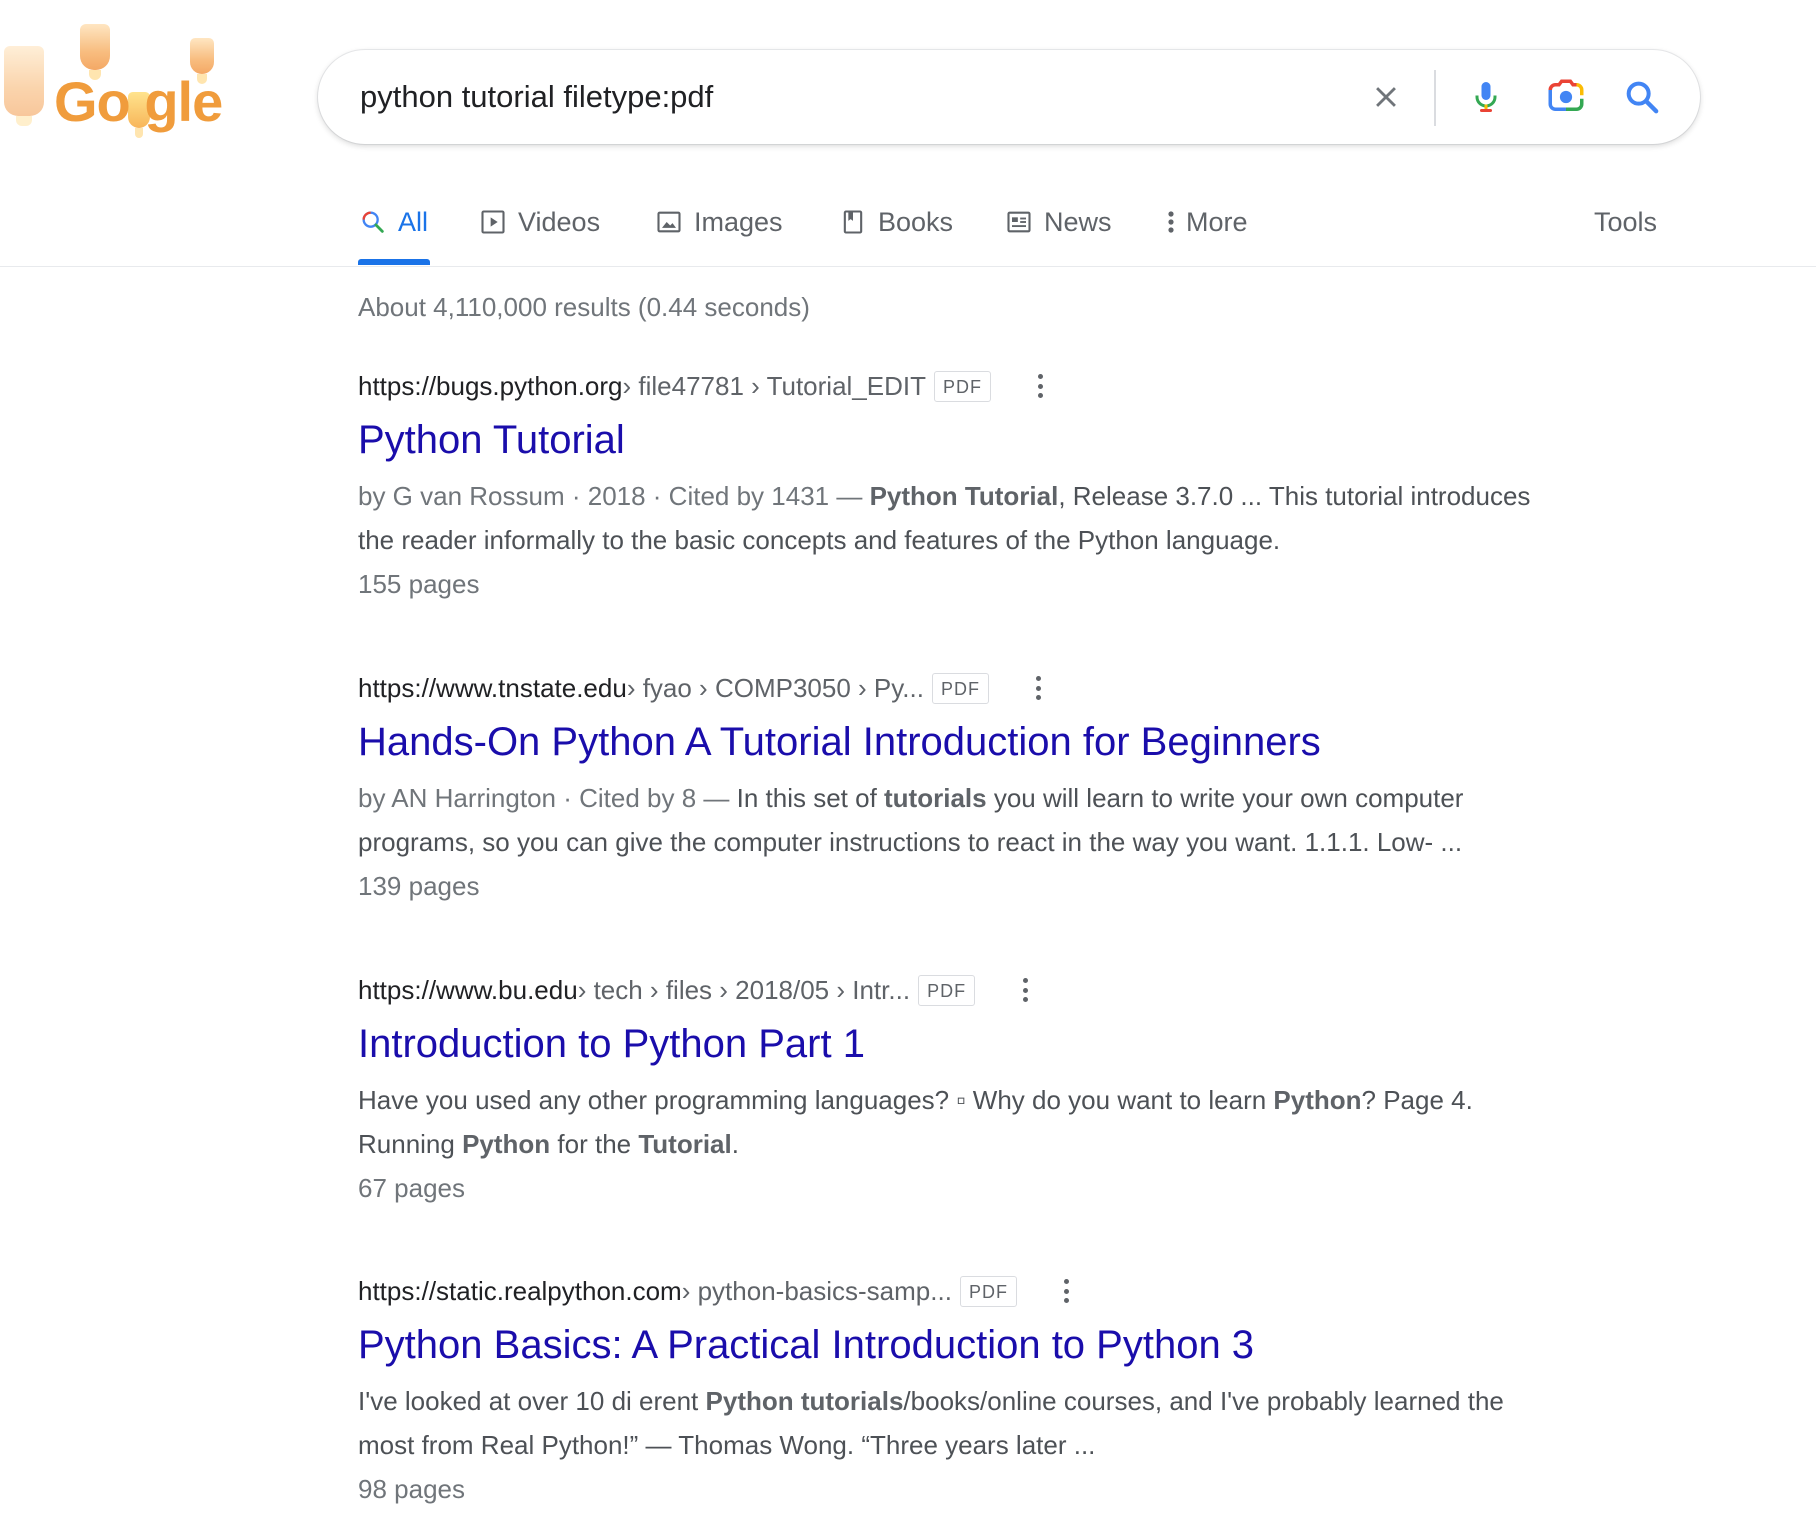 The height and width of the screenshot is (1526, 1816). What do you see at coordinates (532, 1401) in the screenshot?
I see `snippet-text: I've looked at over 10 di erent` at bounding box center [532, 1401].